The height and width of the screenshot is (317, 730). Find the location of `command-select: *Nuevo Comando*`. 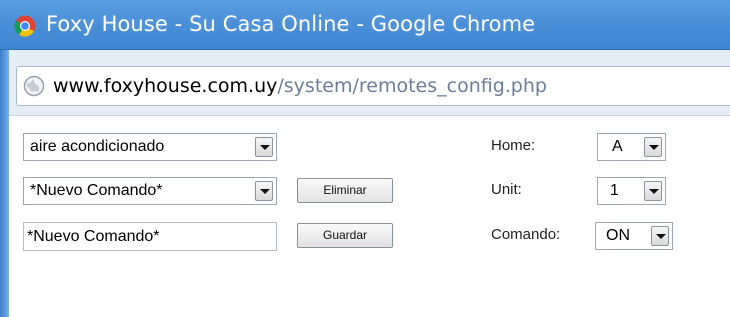

command-select: *Nuevo Comando* is located at coordinates (150, 191).